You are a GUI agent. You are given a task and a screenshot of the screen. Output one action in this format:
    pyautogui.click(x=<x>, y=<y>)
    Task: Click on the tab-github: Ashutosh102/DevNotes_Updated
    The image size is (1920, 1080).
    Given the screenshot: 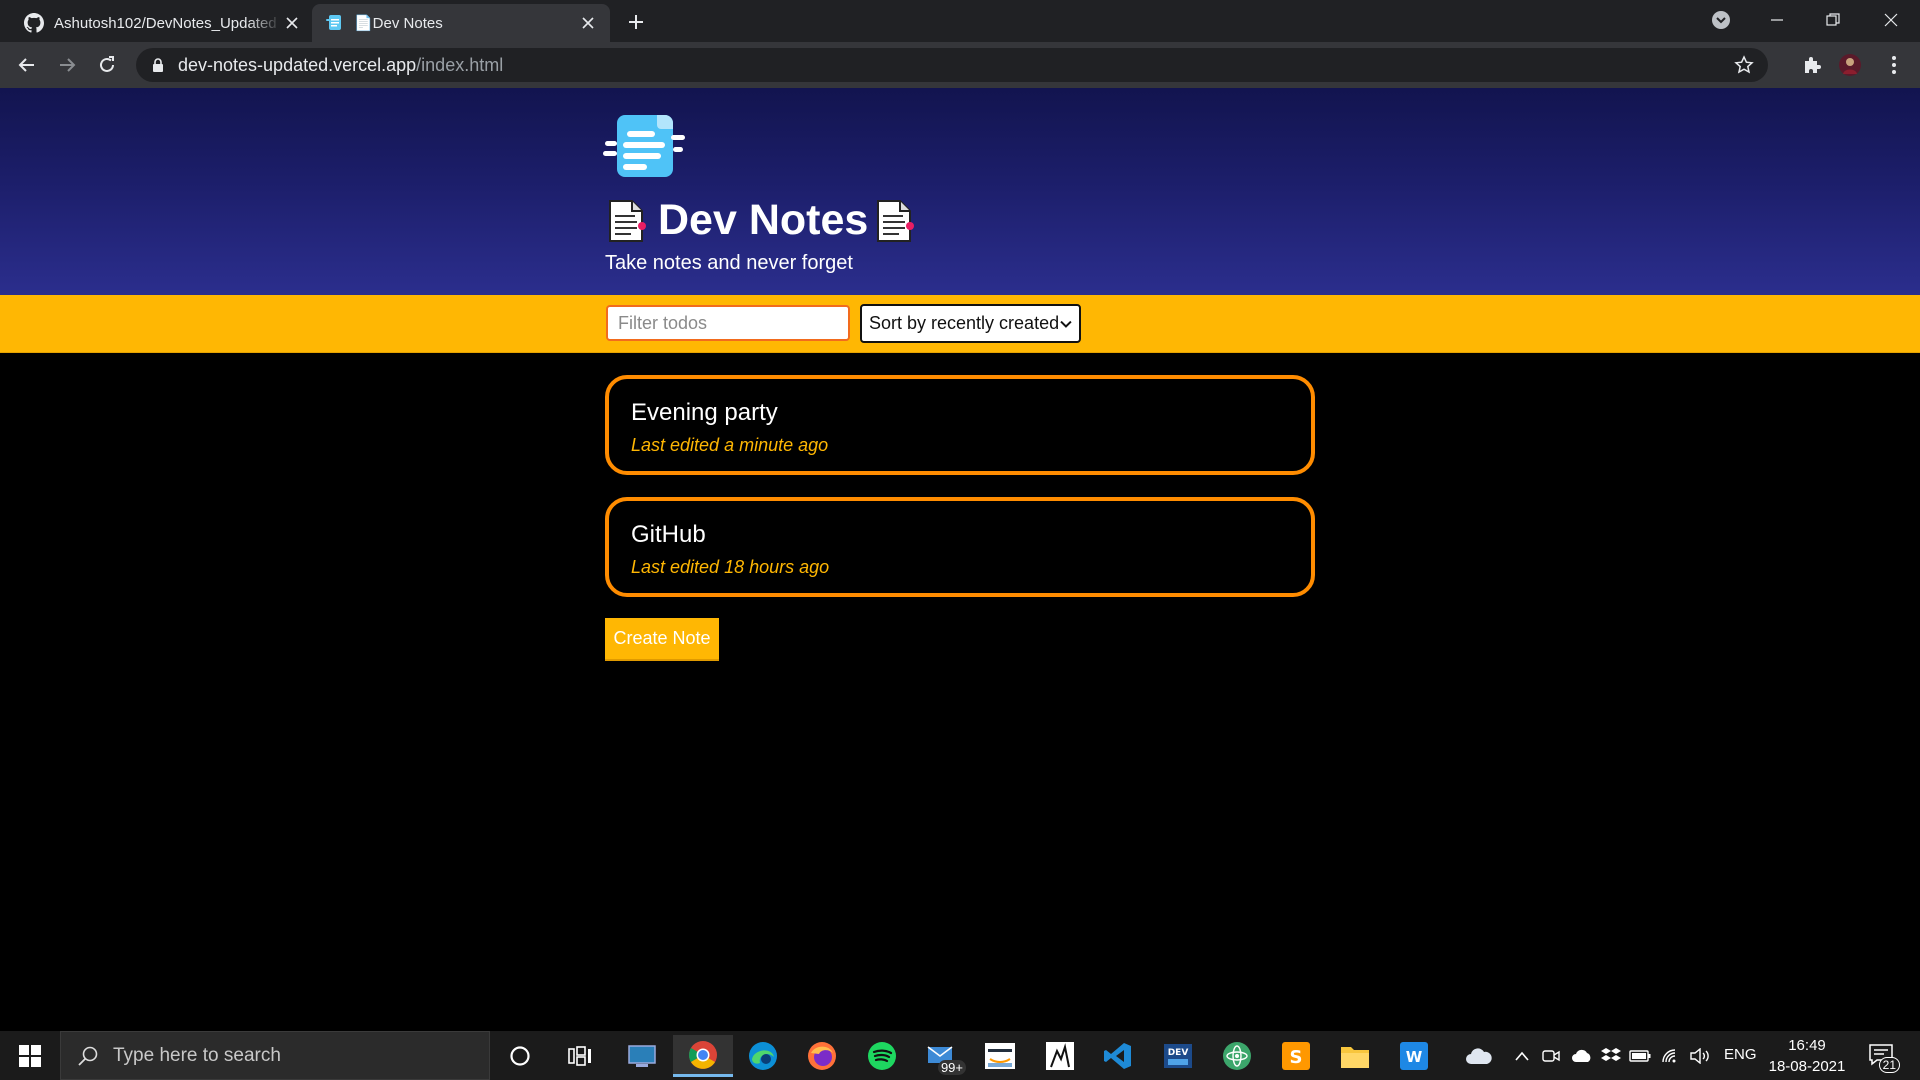 What is the action you would take?
    pyautogui.click(x=163, y=23)
    